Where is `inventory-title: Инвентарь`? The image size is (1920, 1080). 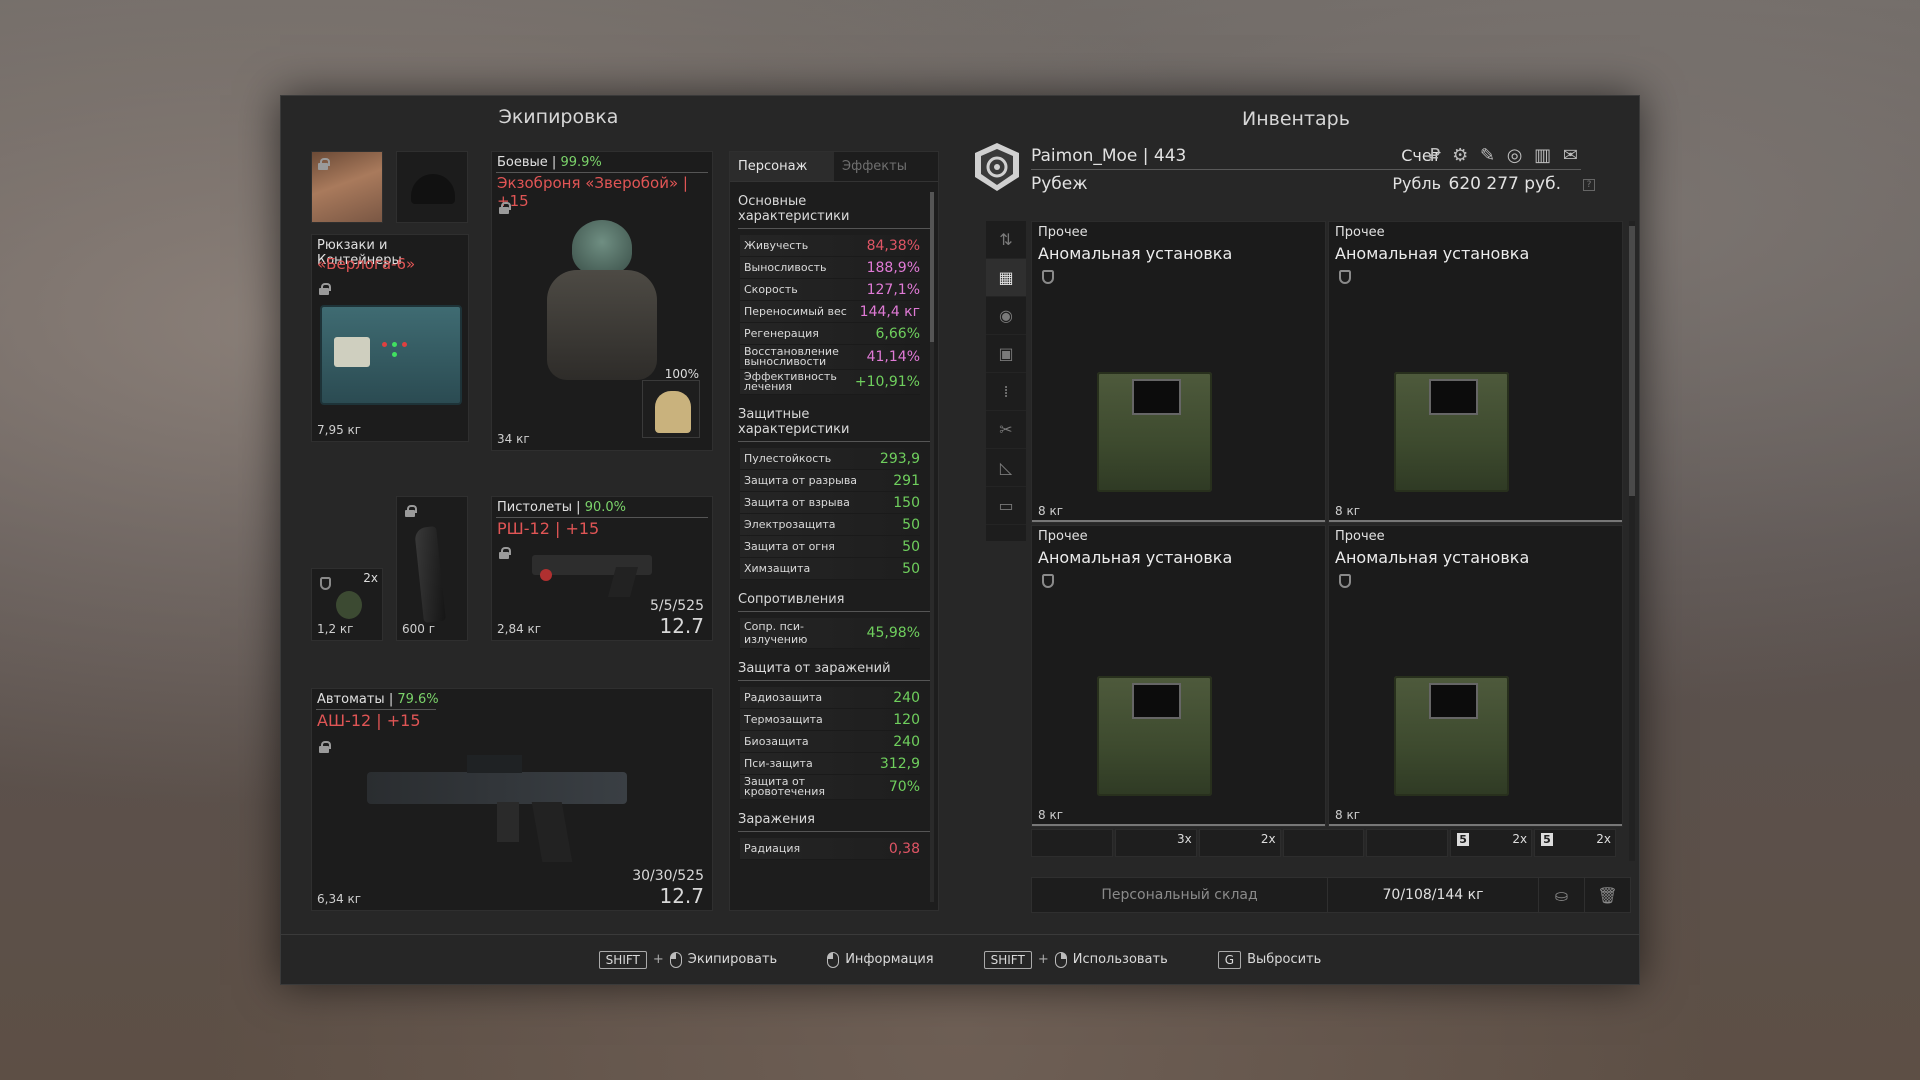 inventory-title: Инвентарь is located at coordinates (1296, 119).